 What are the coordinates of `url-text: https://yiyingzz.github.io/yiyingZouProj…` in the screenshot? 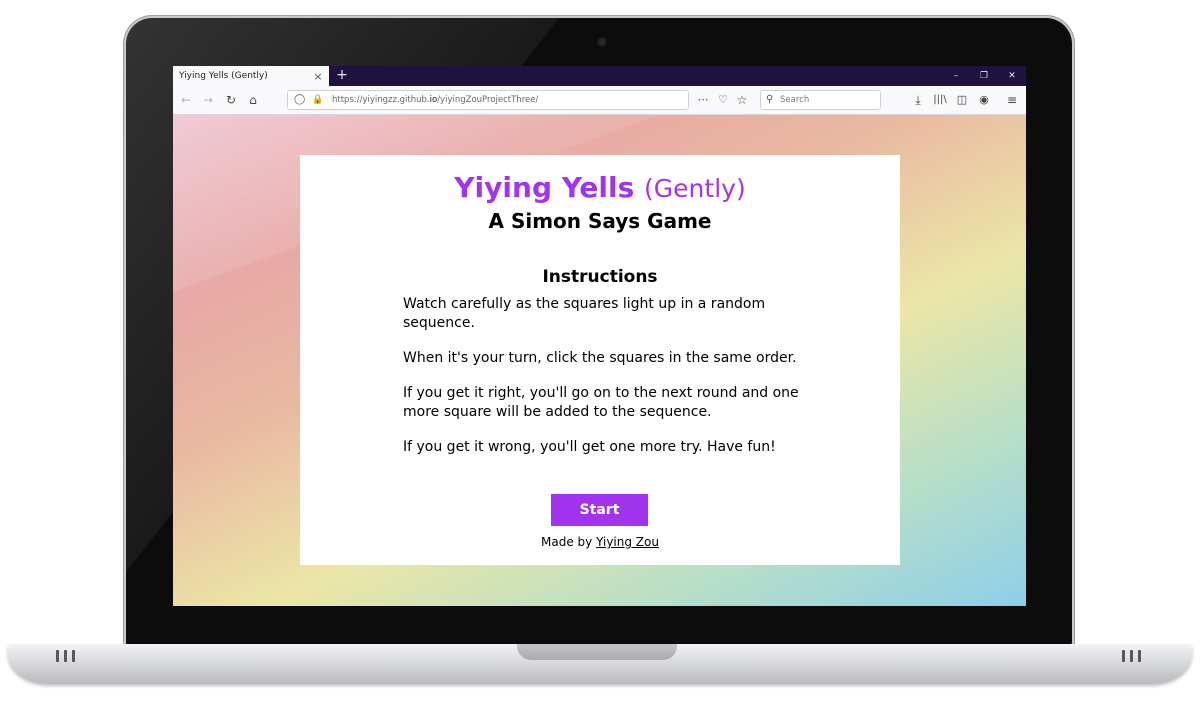 It's located at (435, 100).